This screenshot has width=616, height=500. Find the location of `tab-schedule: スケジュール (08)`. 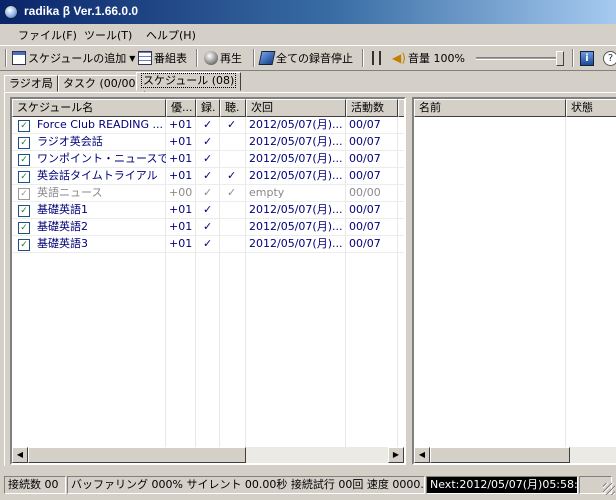

tab-schedule: スケジュール (08) is located at coordinates (189, 81).